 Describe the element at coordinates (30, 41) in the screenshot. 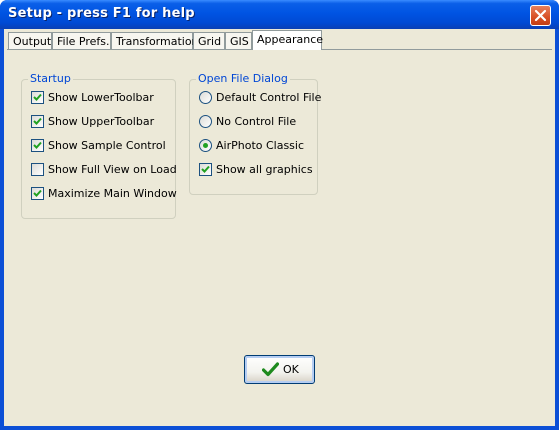

I see `tab-output: Output` at that location.